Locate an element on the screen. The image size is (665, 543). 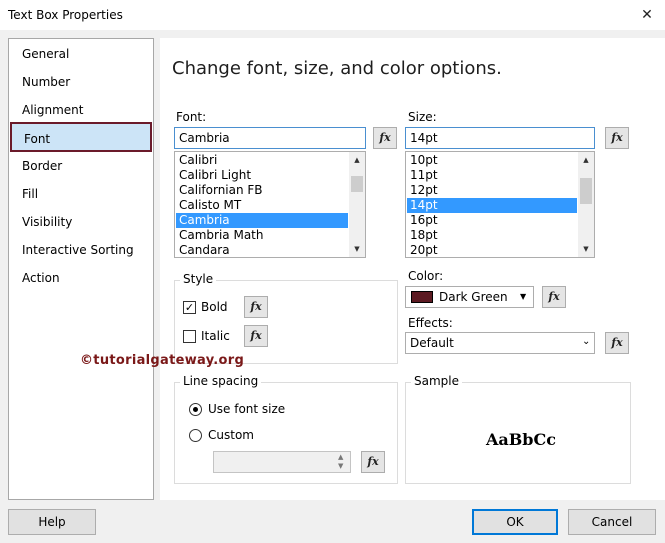
cancel-button: Cancel is located at coordinates (612, 522).